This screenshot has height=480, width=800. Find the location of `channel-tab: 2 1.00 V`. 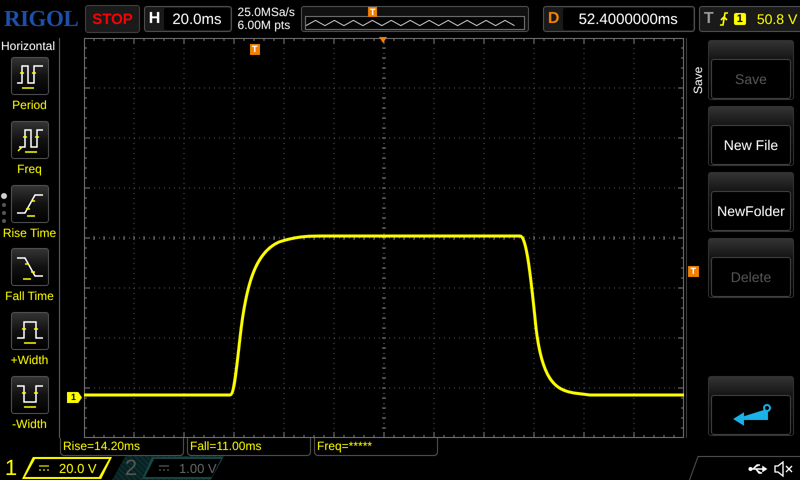

channel-tab: 2 1.00 V is located at coordinates (168, 468).